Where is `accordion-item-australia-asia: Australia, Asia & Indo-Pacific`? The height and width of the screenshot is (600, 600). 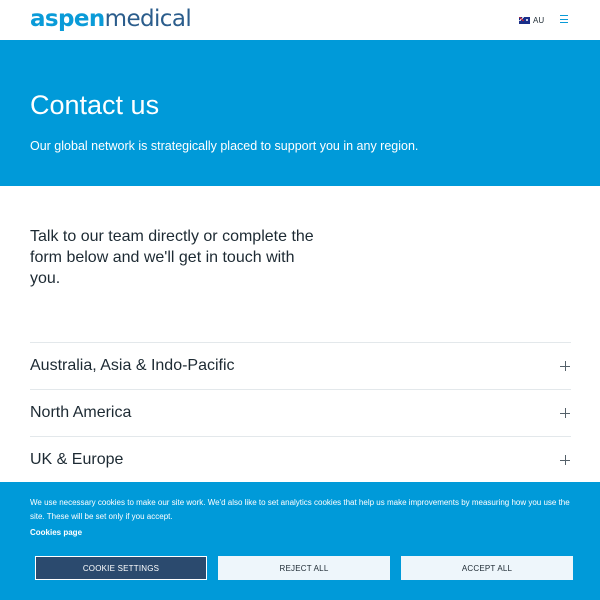
accordion-item-australia-asia: Australia, Asia & Indo-Pacific is located at coordinates (300, 365).